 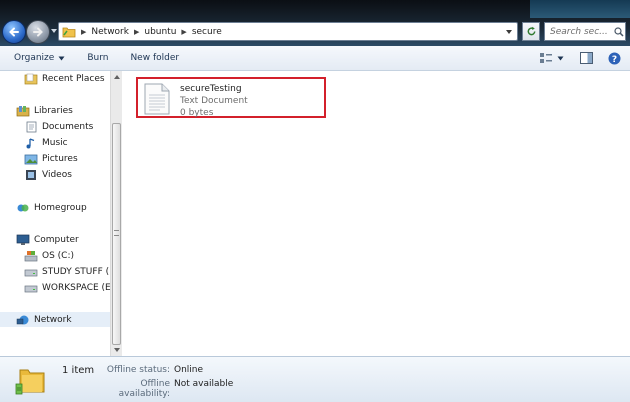 What do you see at coordinates (619, 31) in the screenshot?
I see `search-icon` at bounding box center [619, 31].